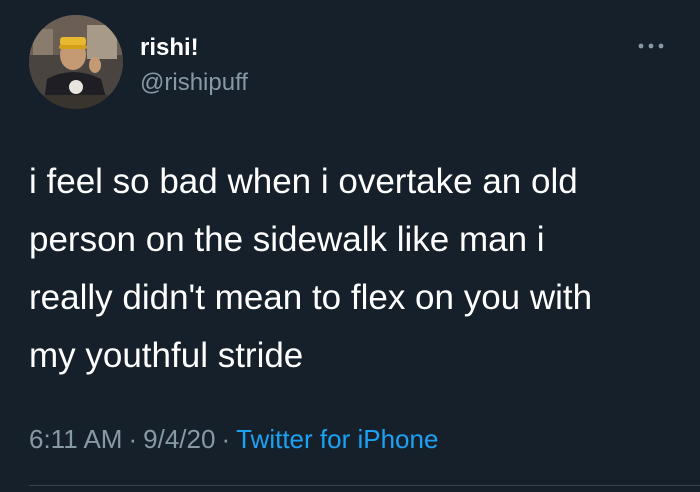  What do you see at coordinates (169, 48) in the screenshot?
I see `display-name: rishi!` at bounding box center [169, 48].